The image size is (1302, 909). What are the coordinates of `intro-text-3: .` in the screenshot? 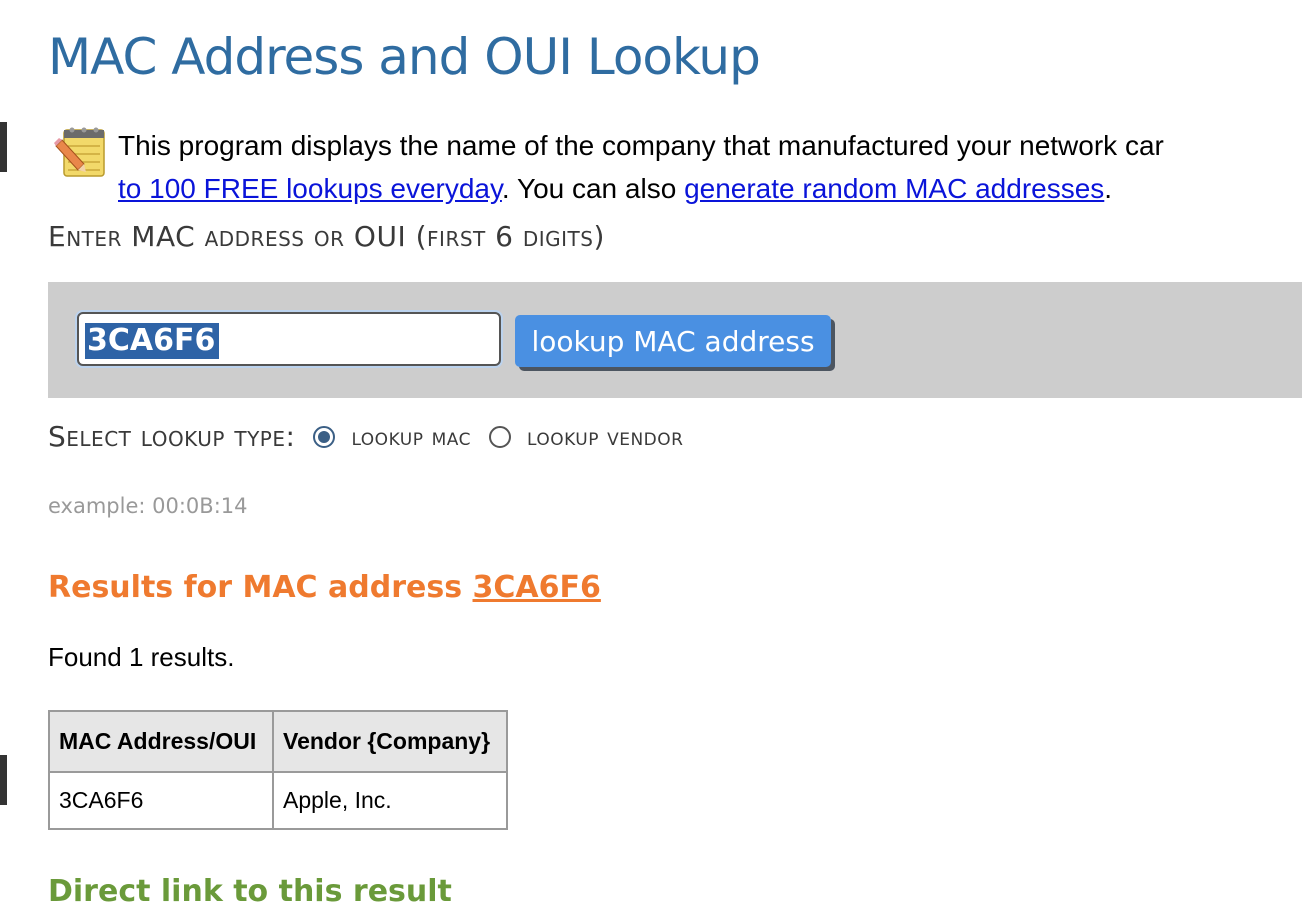 It's located at (1108, 188).